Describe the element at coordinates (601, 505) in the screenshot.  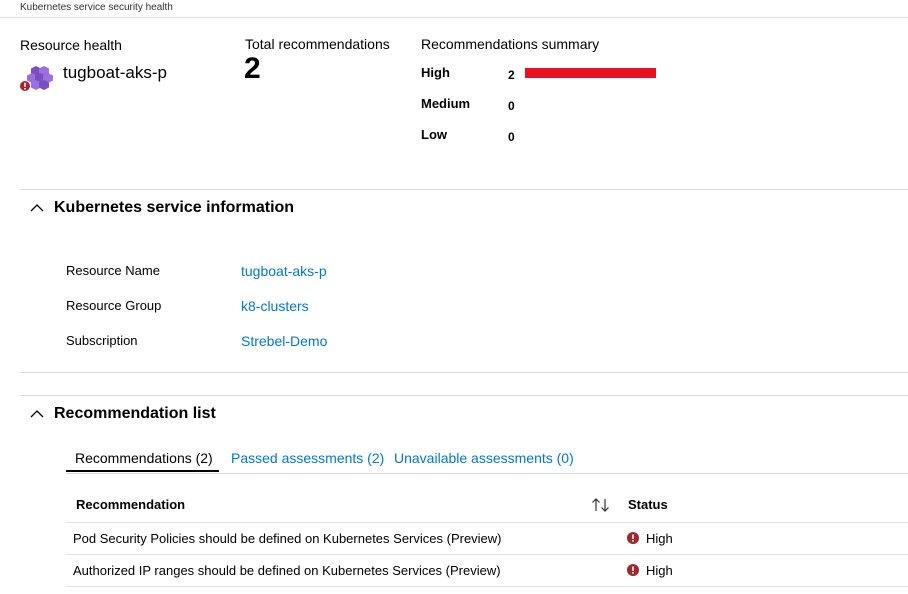
I see `sort-icon` at that location.